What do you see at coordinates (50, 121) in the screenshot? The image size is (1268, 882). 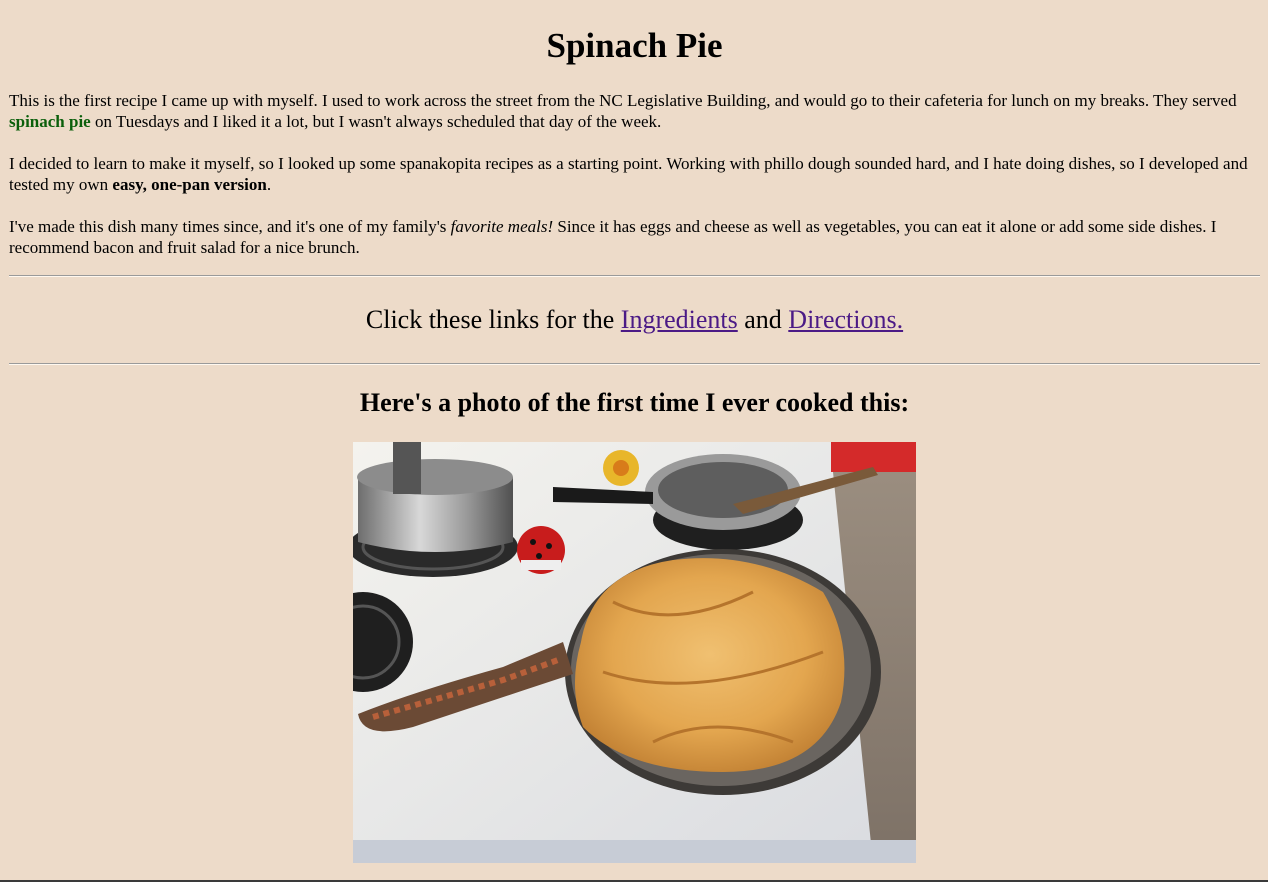 I see `spinach-pie-emphasis: spinach pie` at bounding box center [50, 121].